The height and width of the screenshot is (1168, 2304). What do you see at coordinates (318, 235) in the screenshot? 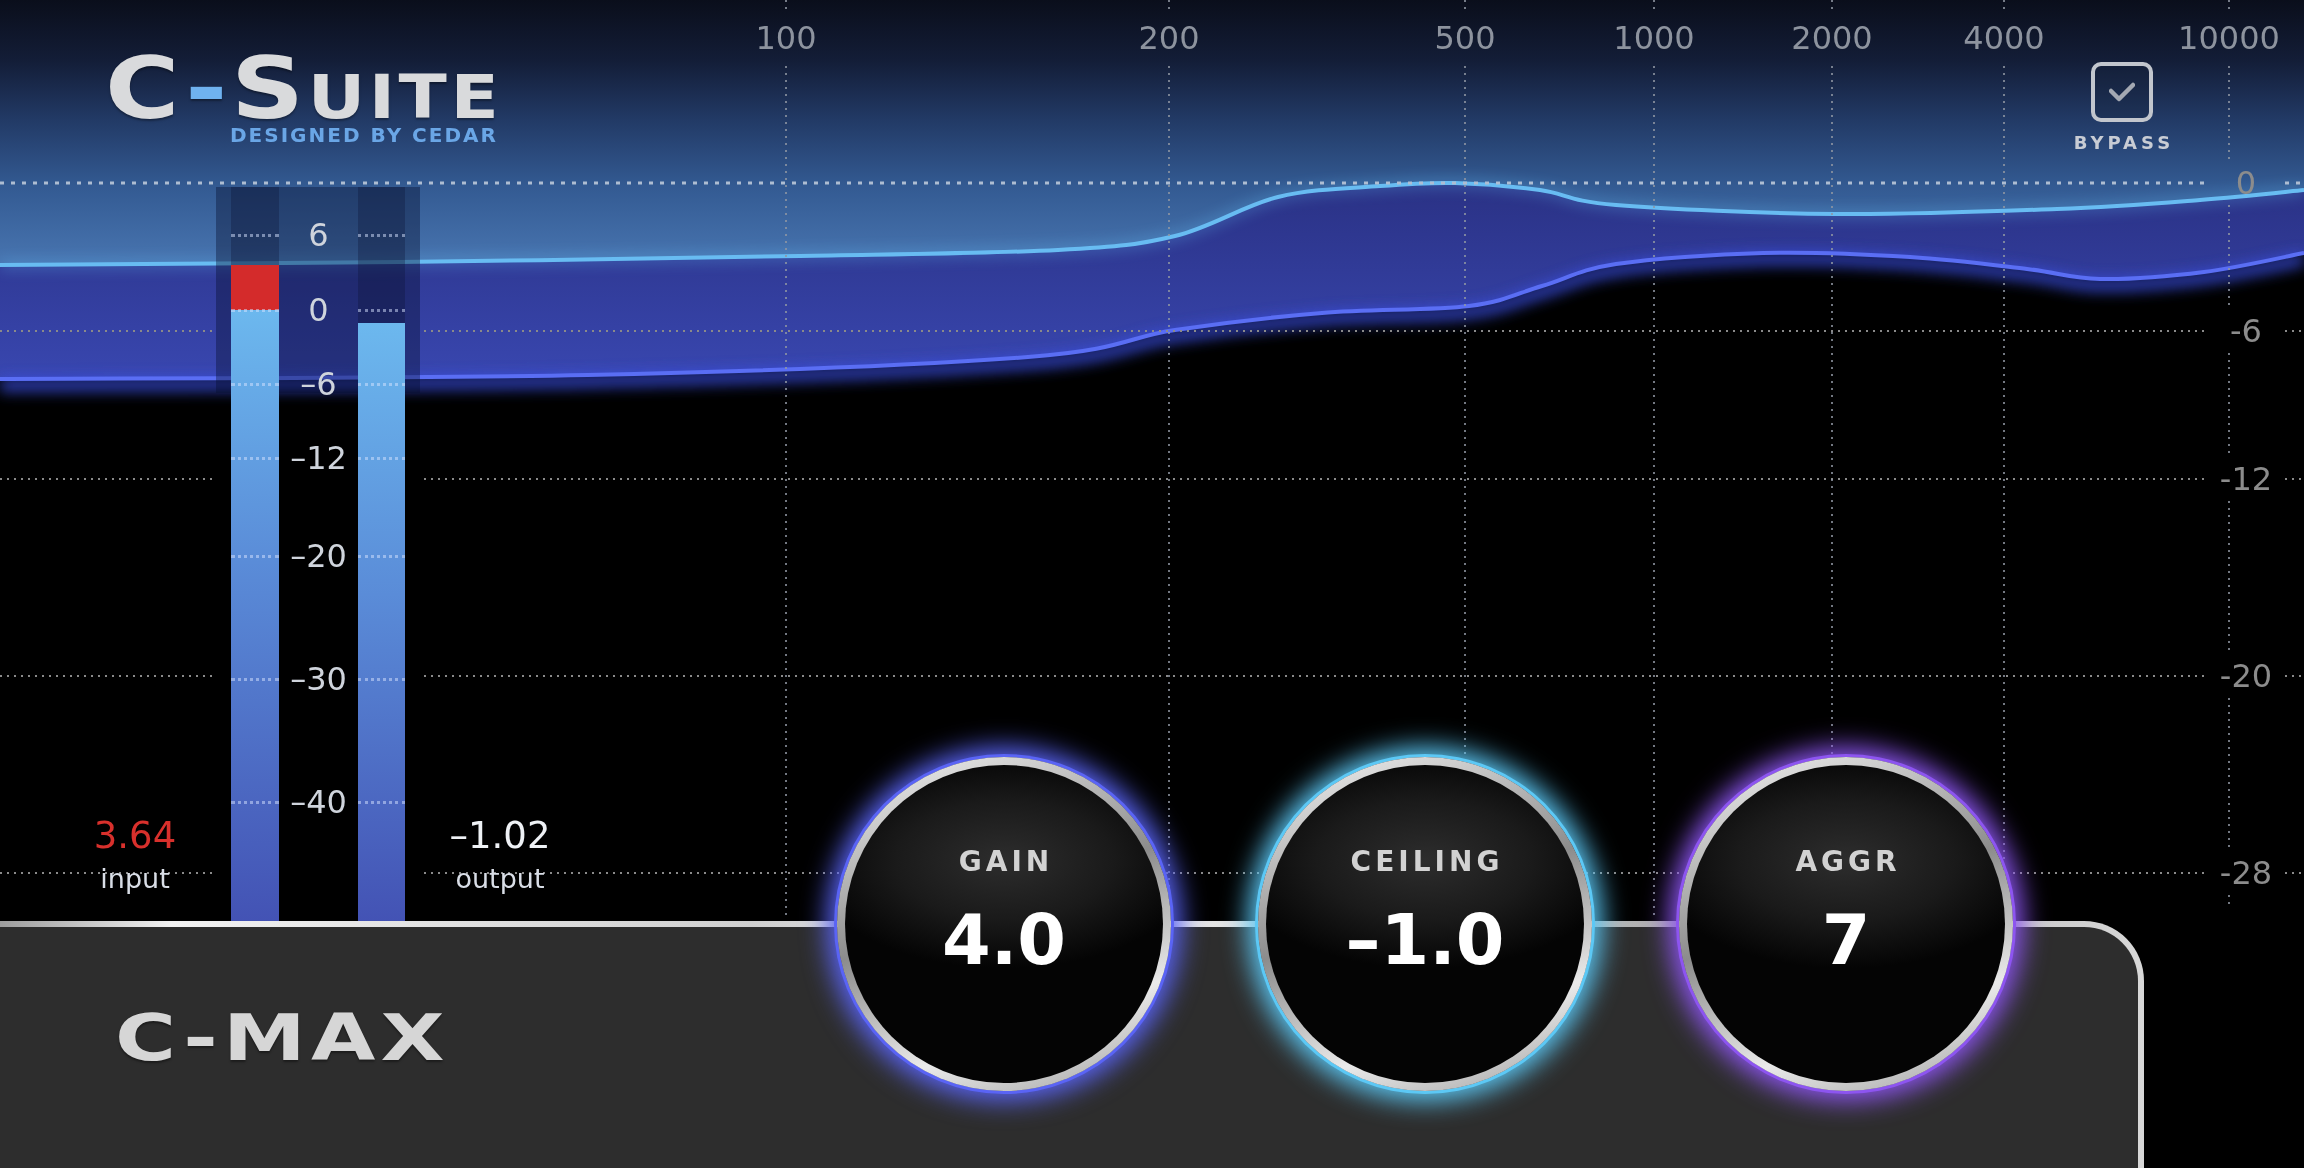
I see `meter-scale-label: 6` at bounding box center [318, 235].